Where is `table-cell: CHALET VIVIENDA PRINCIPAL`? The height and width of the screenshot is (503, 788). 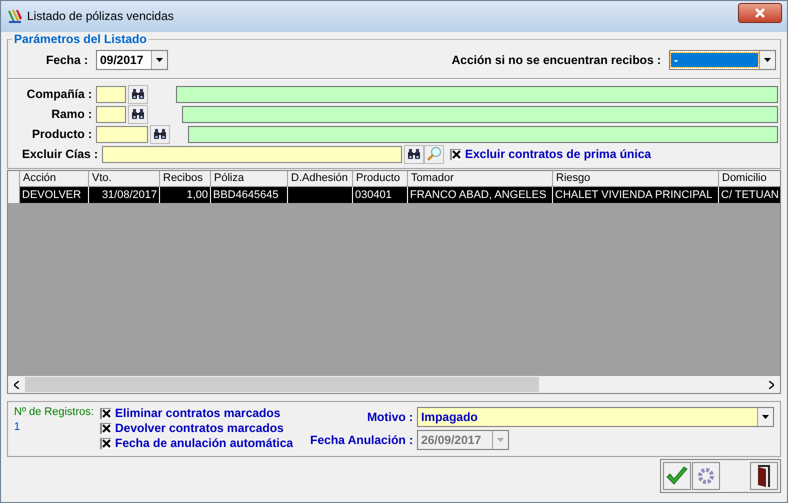
table-cell: CHALET VIVIENDA PRINCIPAL is located at coordinates (636, 195).